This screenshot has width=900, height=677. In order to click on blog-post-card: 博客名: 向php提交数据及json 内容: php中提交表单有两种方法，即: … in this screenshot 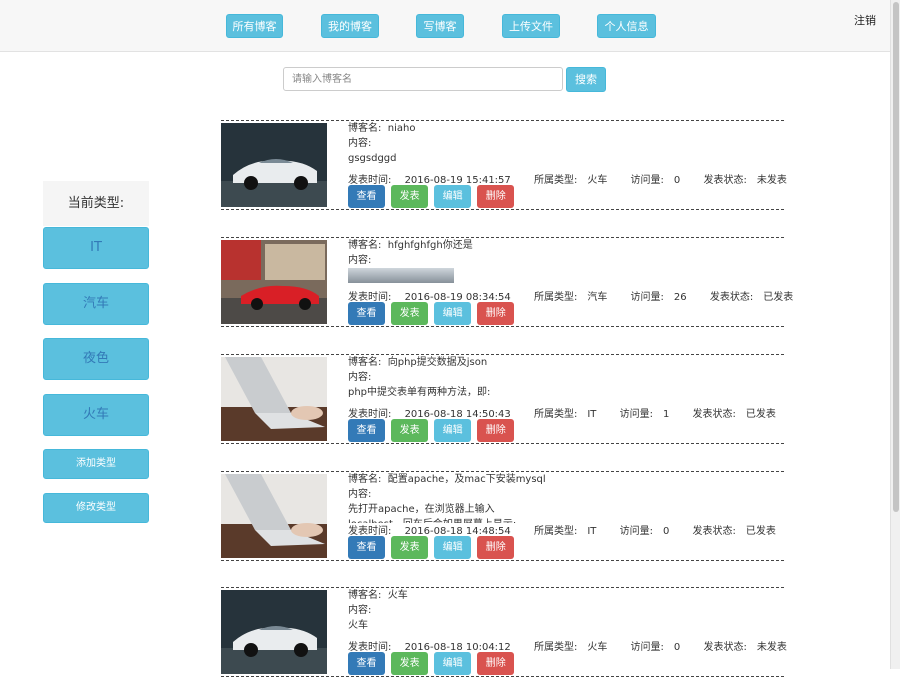, I will do `click(502, 399)`.